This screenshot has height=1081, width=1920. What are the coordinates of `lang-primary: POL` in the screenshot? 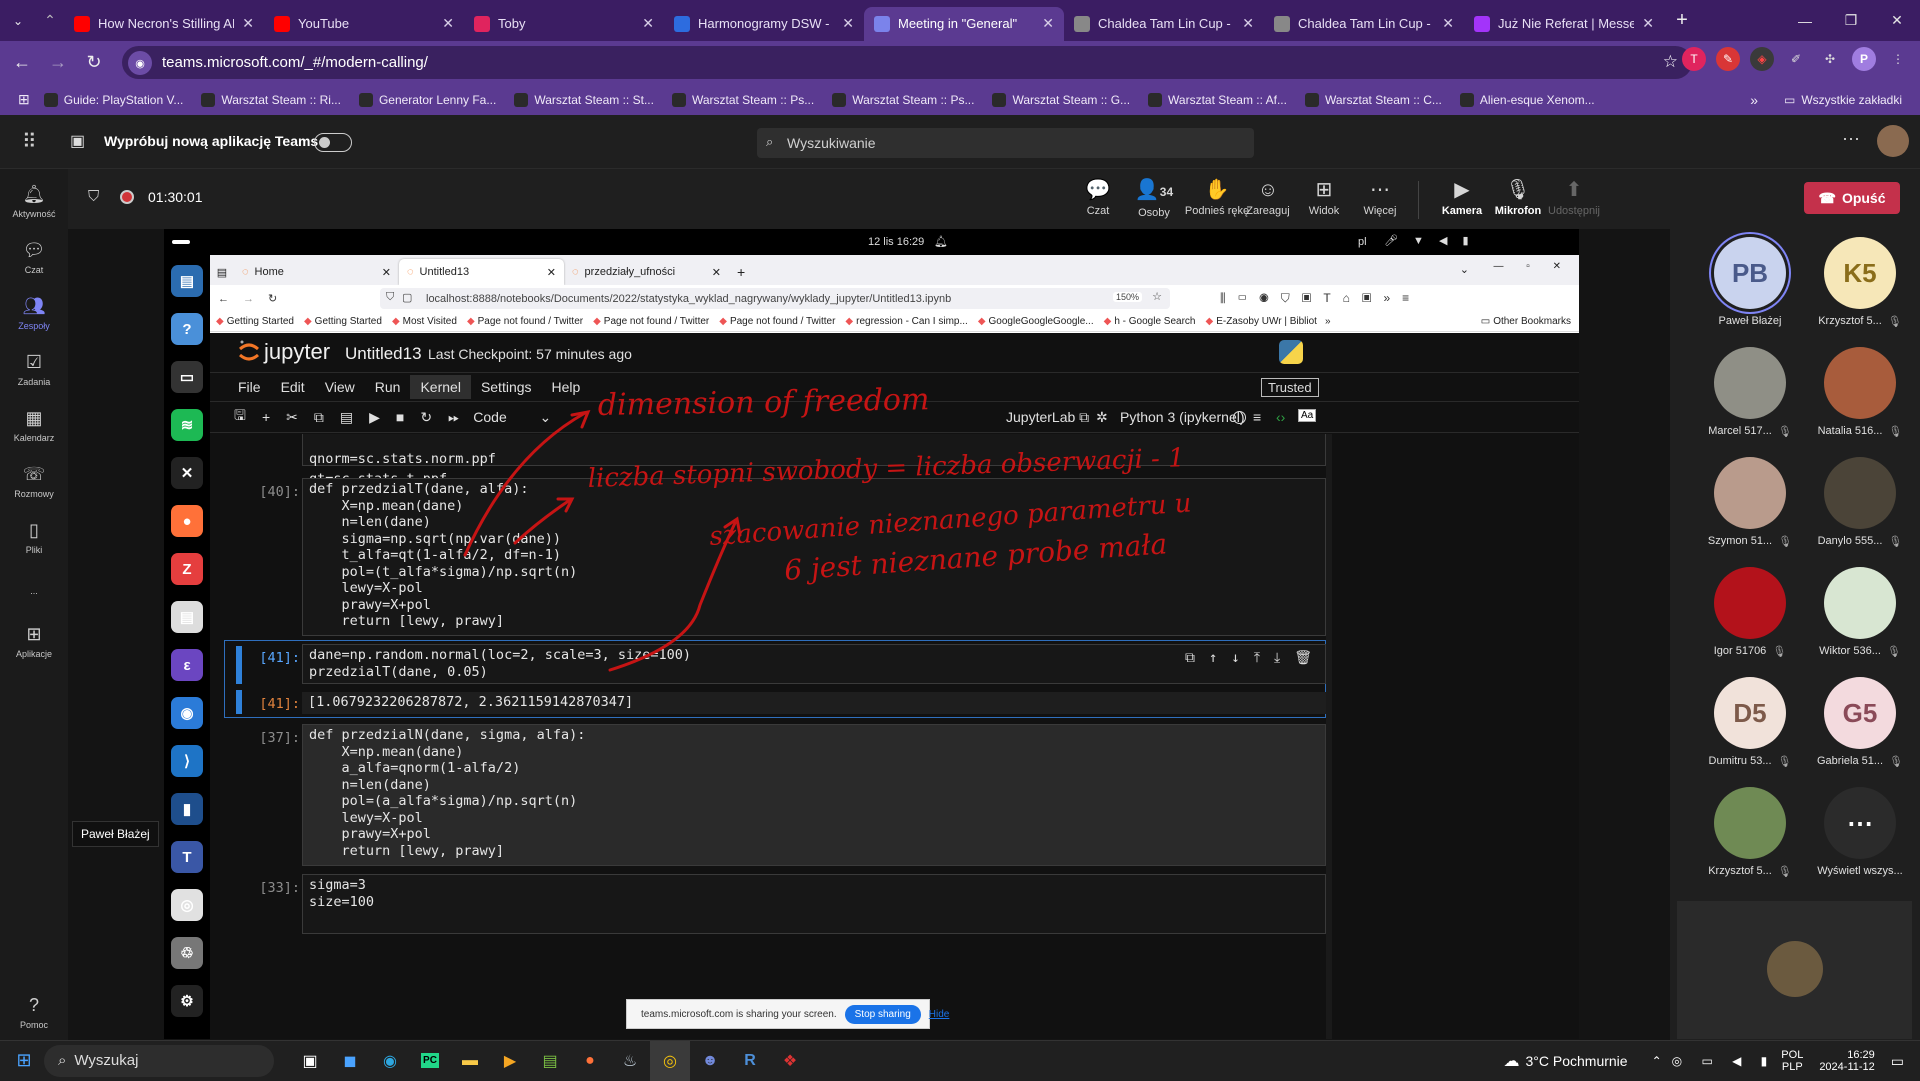 It's located at (1792, 1055).